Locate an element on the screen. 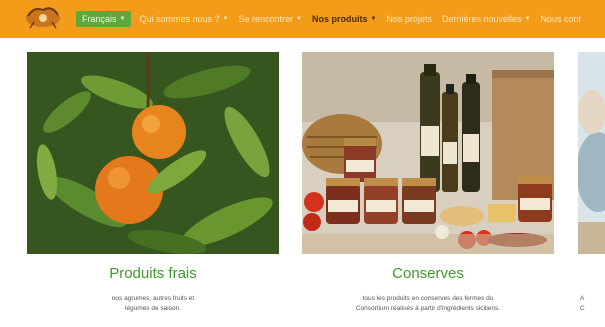 The height and width of the screenshot is (327, 605). nav-link-nous-contacter: Nous cont is located at coordinates (560, 19).